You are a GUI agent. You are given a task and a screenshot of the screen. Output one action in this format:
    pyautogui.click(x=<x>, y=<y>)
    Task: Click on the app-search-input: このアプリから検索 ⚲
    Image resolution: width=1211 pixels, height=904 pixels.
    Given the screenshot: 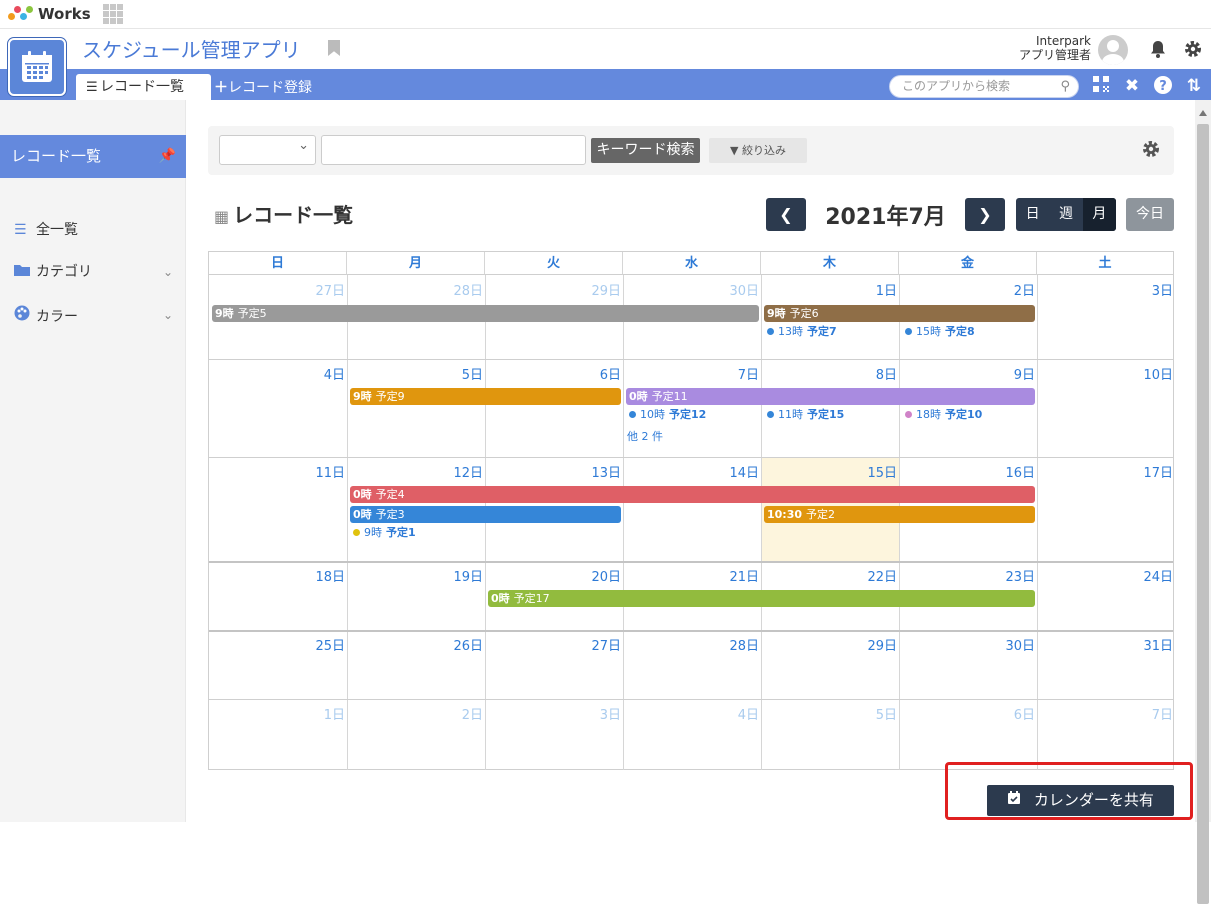 What is the action you would take?
    pyautogui.click(x=984, y=86)
    